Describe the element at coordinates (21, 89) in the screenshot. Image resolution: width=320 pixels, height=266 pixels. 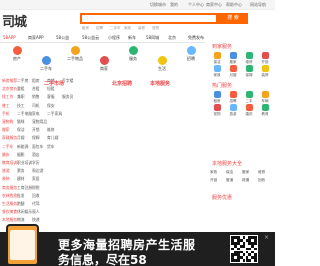
I see `list-link: 整租` at that location.